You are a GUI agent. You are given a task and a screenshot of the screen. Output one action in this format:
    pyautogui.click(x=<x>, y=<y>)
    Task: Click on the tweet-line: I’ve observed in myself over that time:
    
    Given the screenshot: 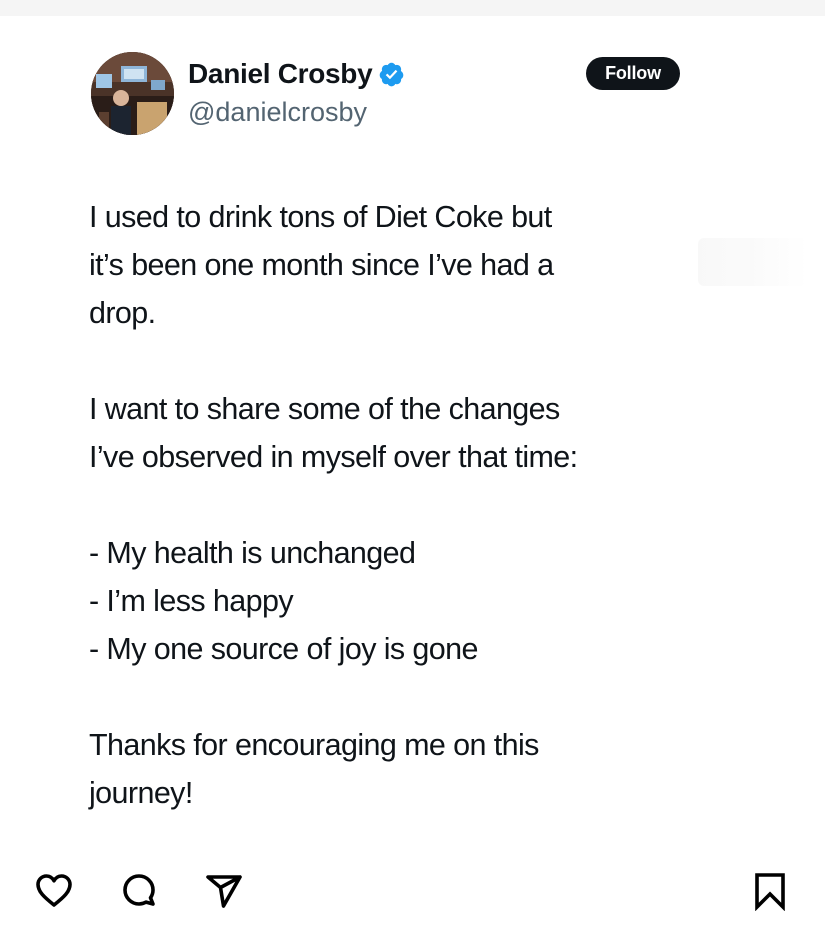 What is the action you would take?
    pyautogui.click(x=333, y=457)
    